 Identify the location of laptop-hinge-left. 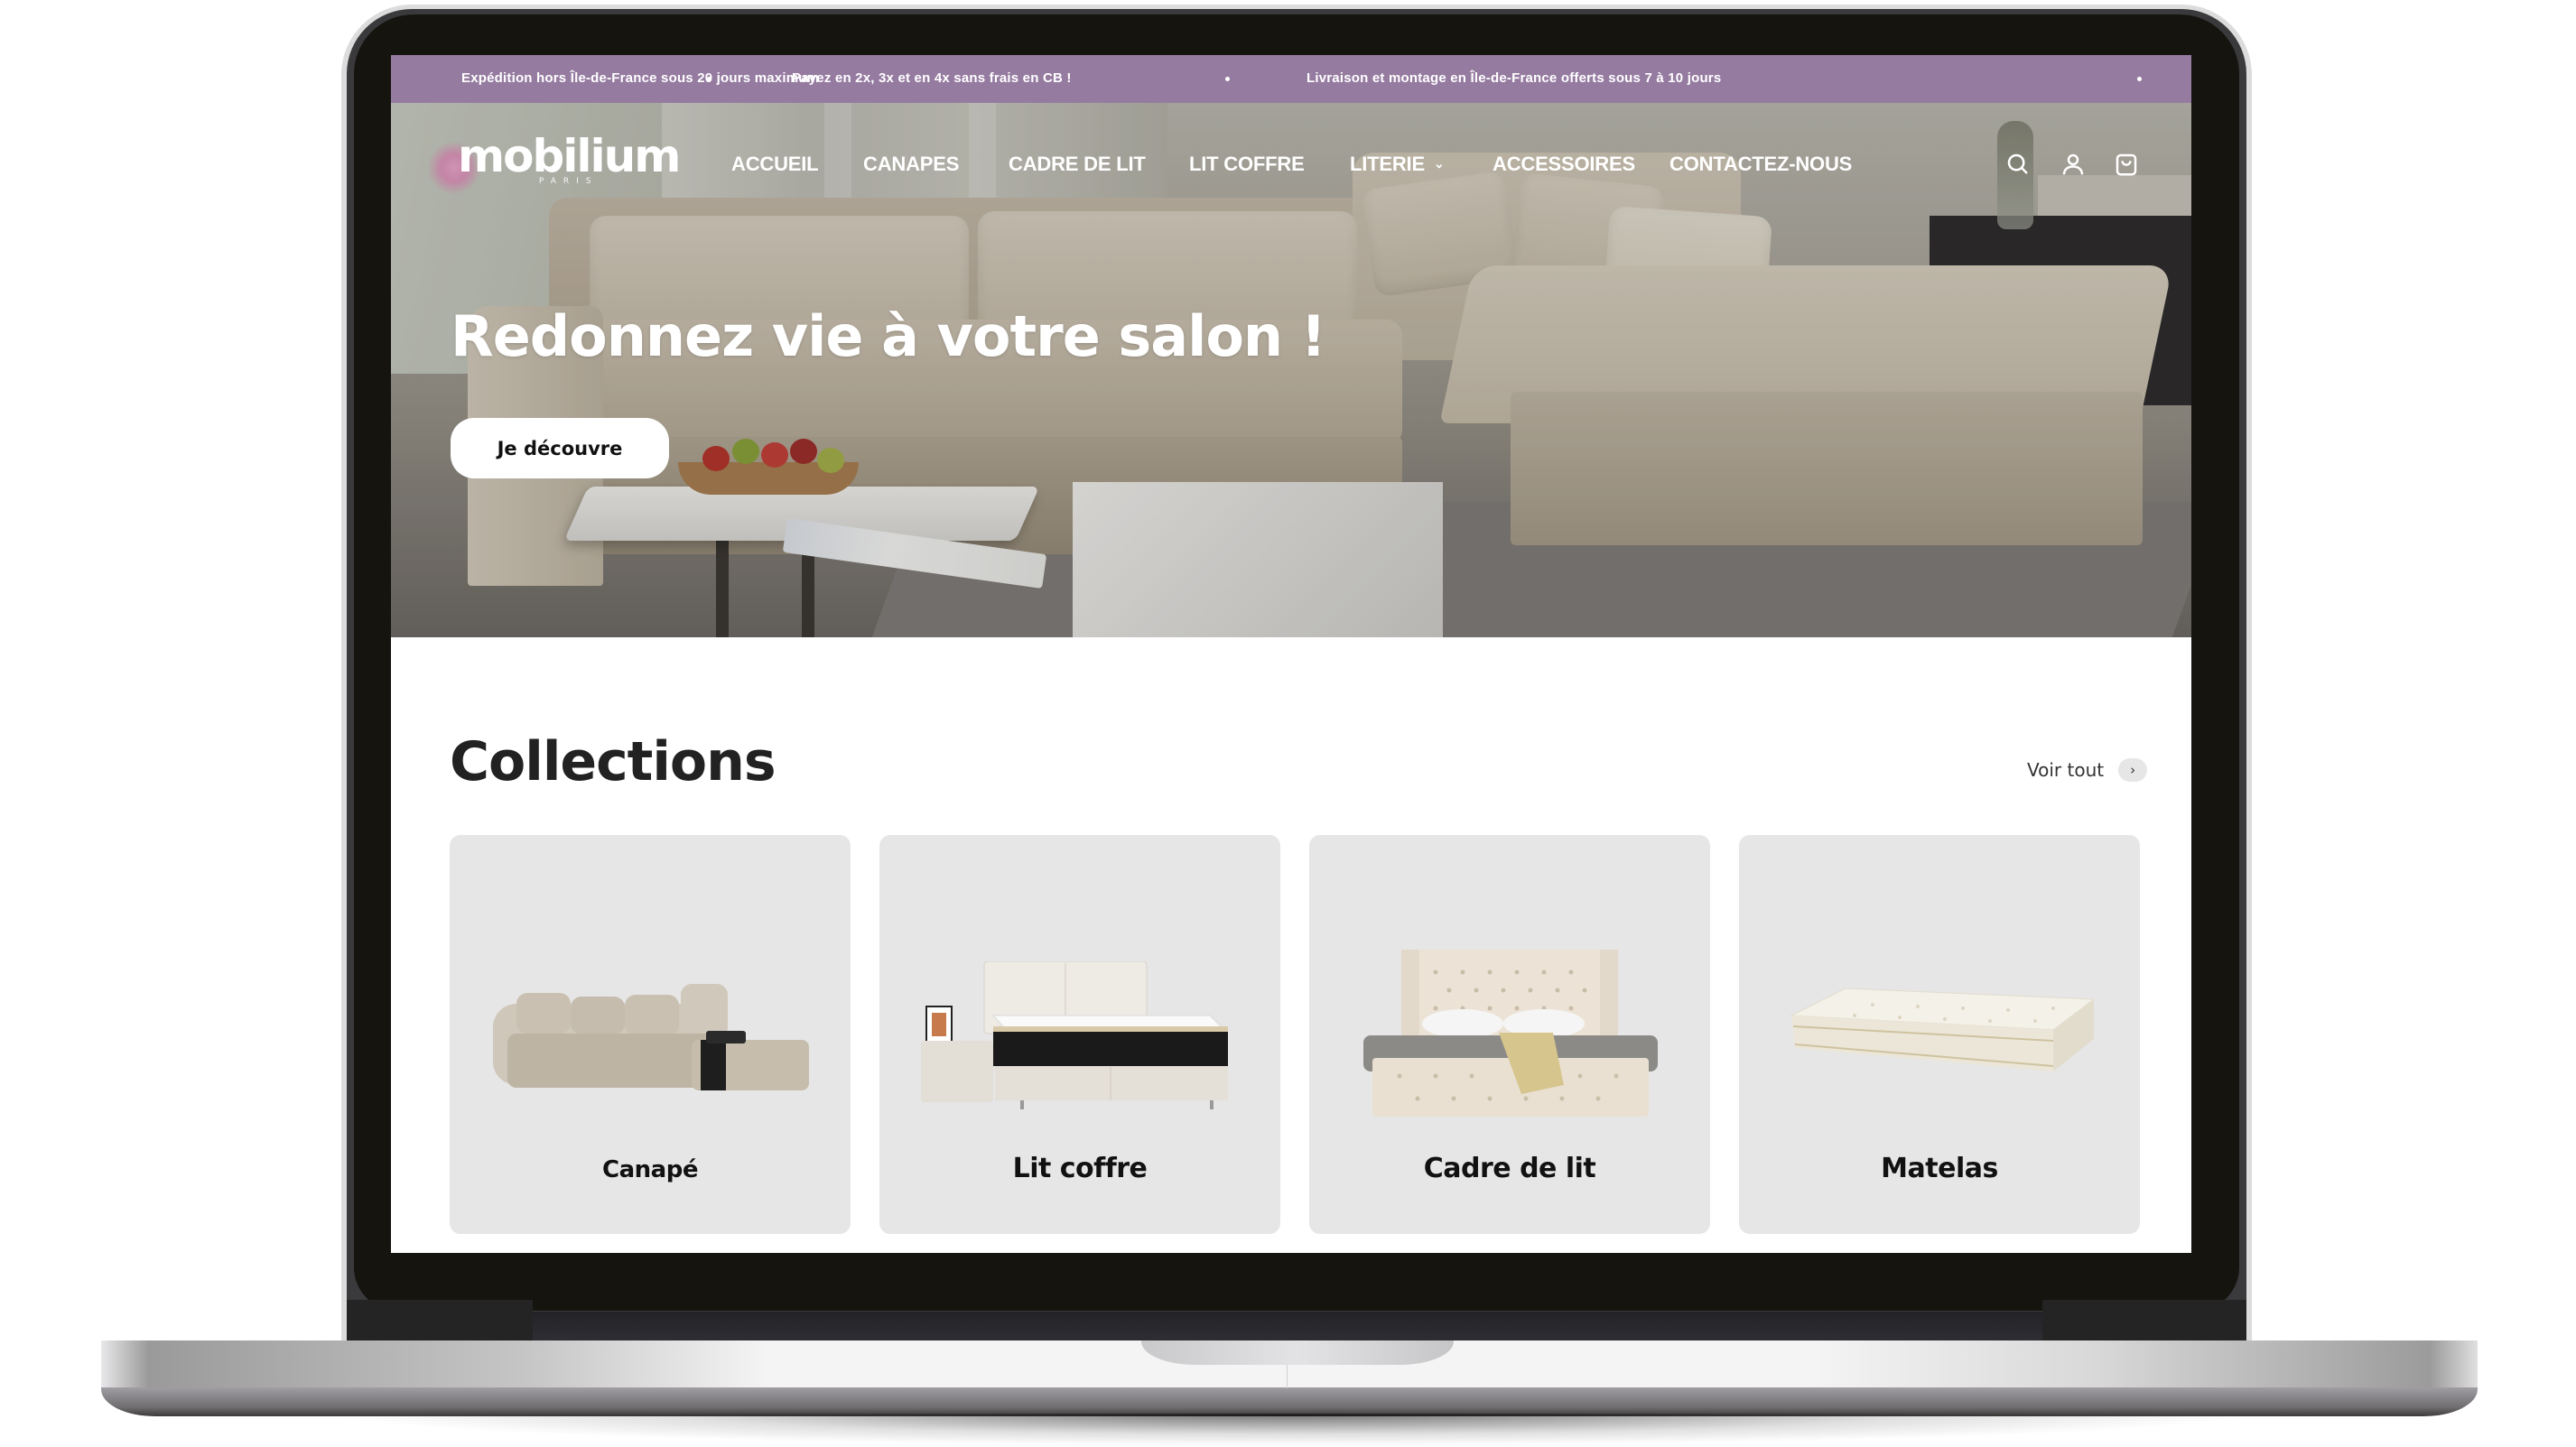
(440, 1321).